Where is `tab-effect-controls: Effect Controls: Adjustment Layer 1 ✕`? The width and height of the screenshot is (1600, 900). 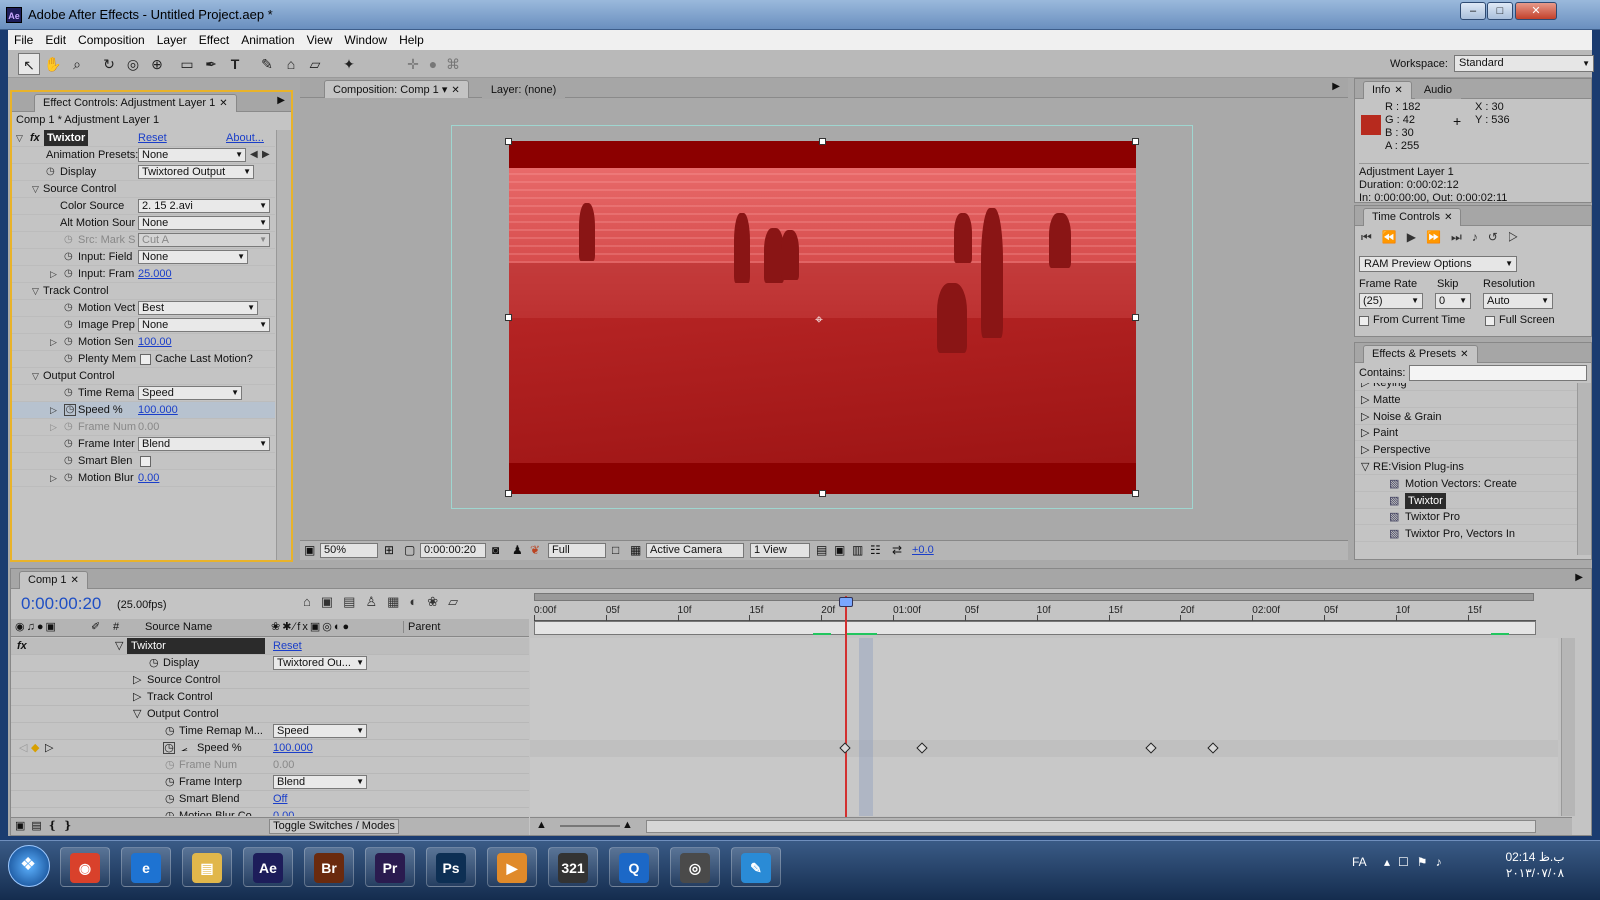 tab-effect-controls: Effect Controls: Adjustment Layer 1 ✕ is located at coordinates (135, 103).